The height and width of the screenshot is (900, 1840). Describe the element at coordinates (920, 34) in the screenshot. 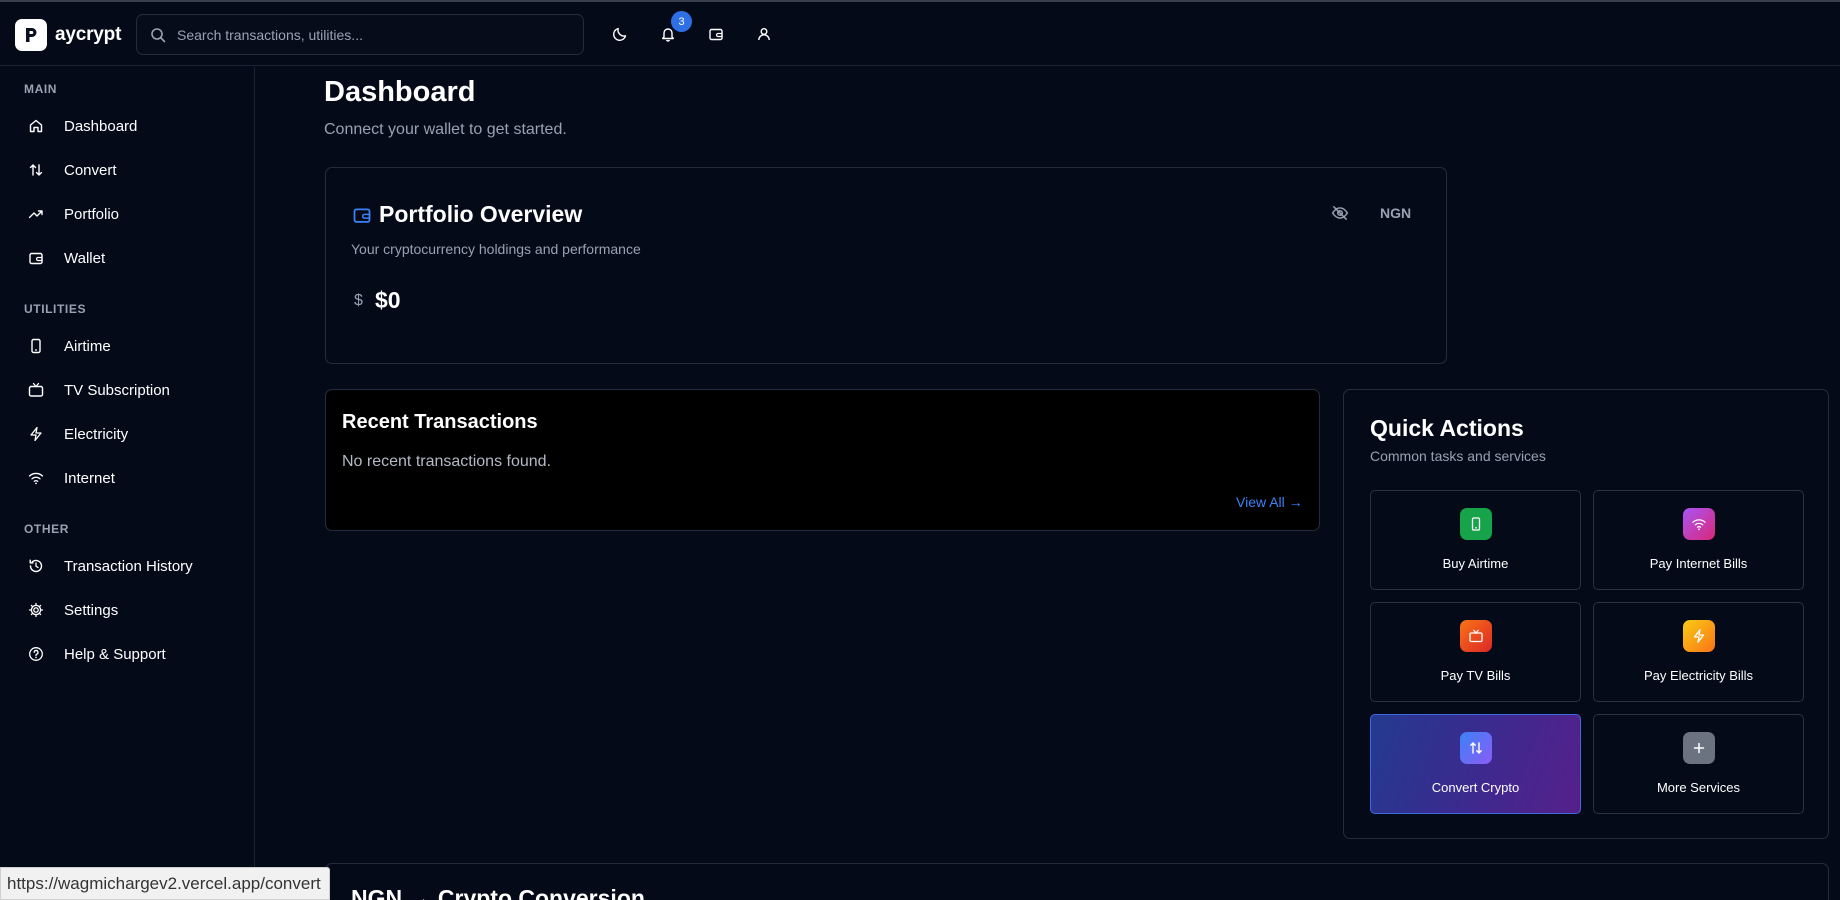

I see `top-header: aycrypt 3` at that location.